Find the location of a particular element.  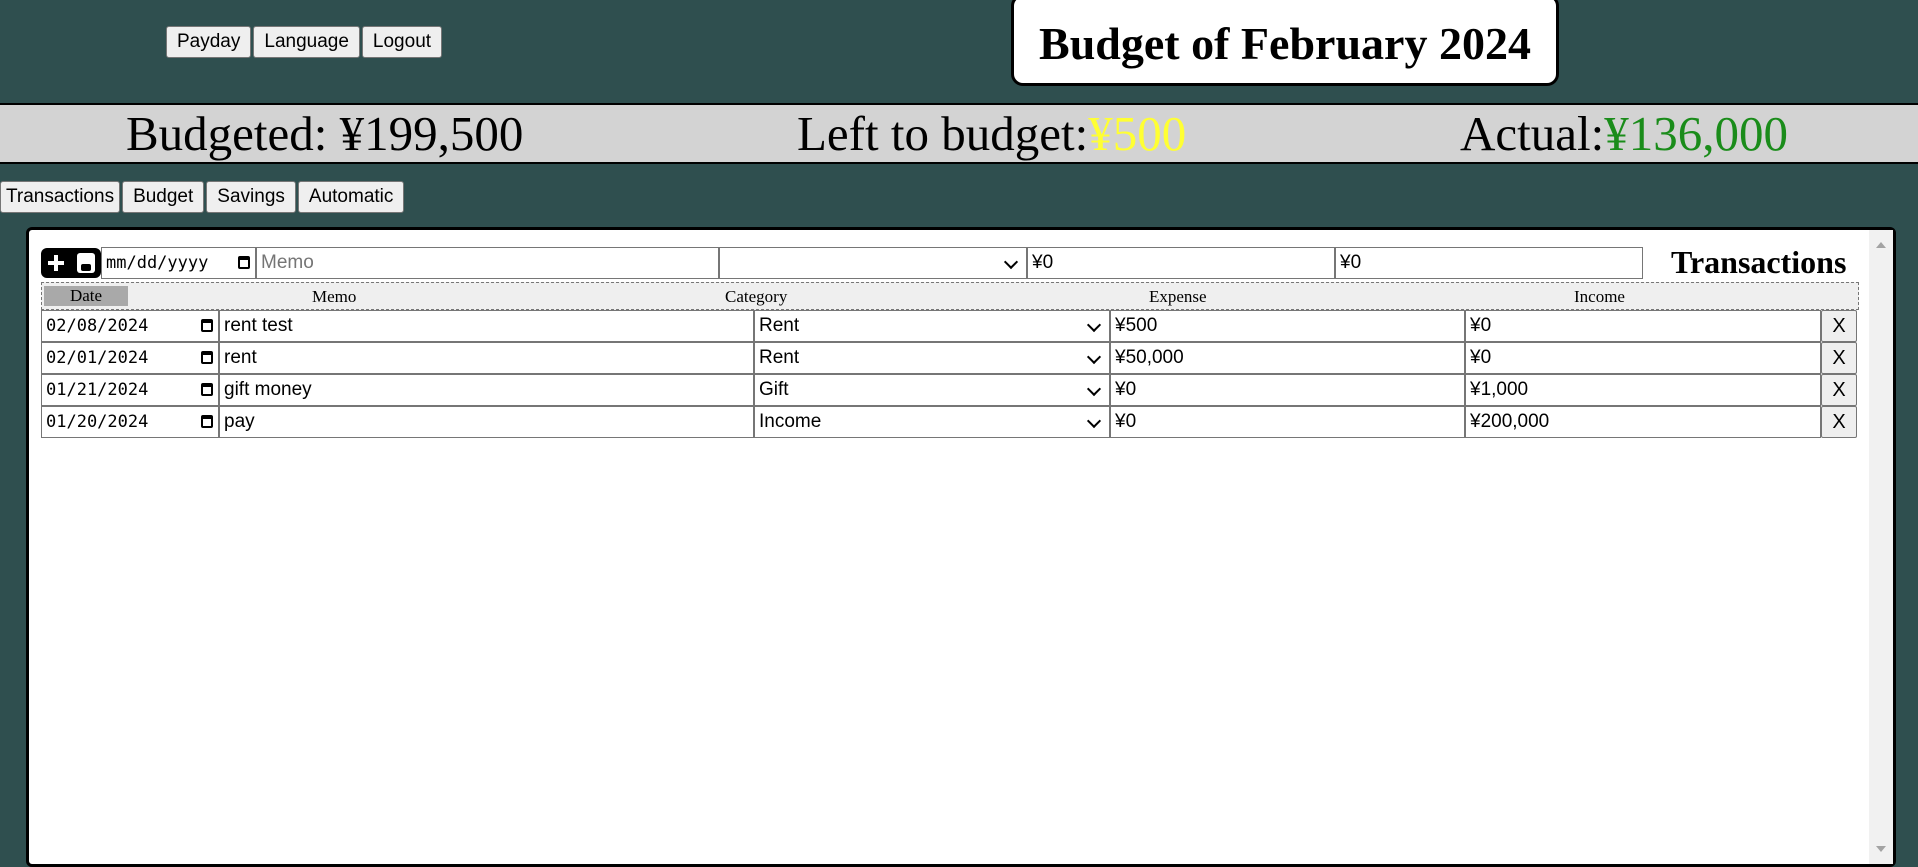

header-date: Date is located at coordinates (86, 296).